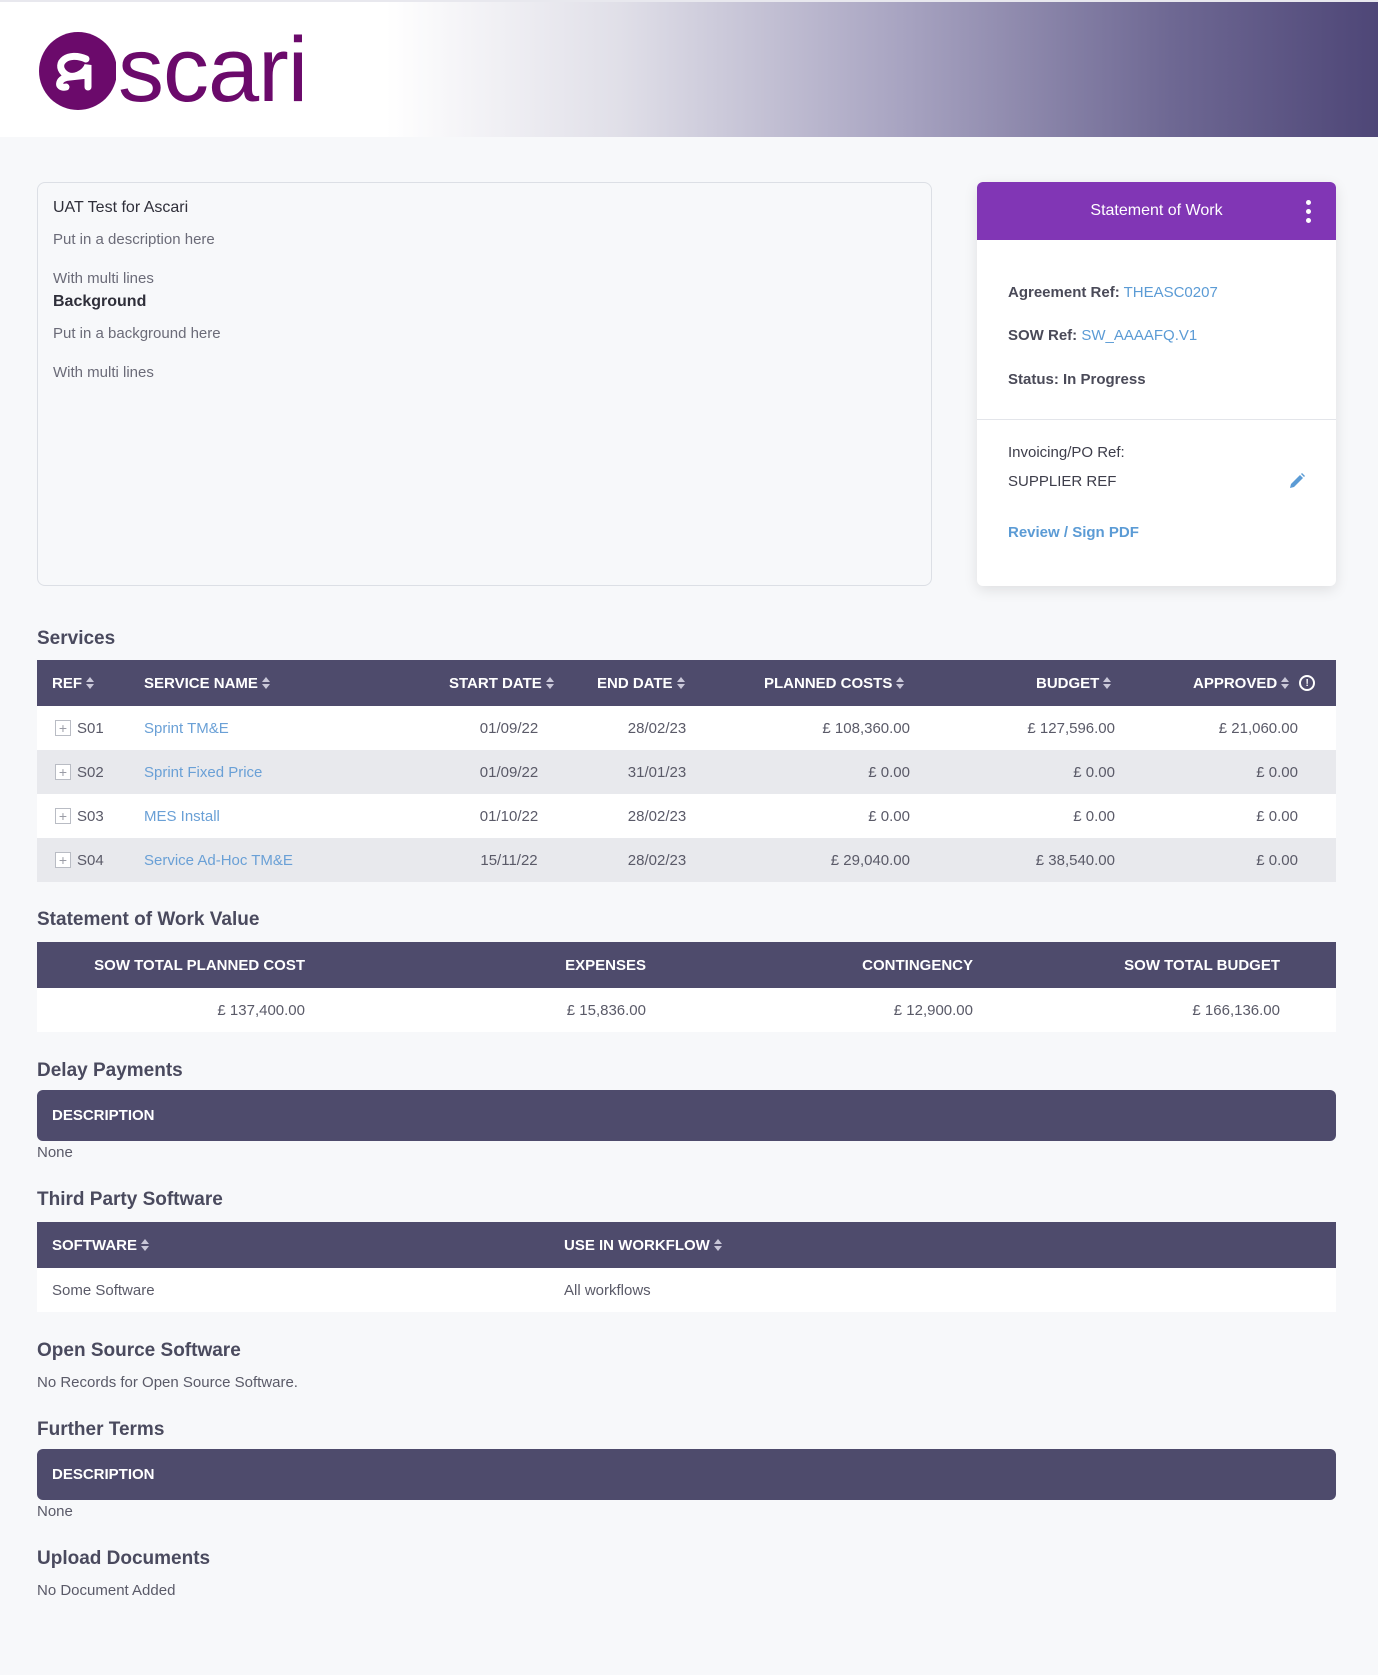 The height and width of the screenshot is (1675, 1378). What do you see at coordinates (182, 816) in the screenshot?
I see `service-name-link: MES Install` at bounding box center [182, 816].